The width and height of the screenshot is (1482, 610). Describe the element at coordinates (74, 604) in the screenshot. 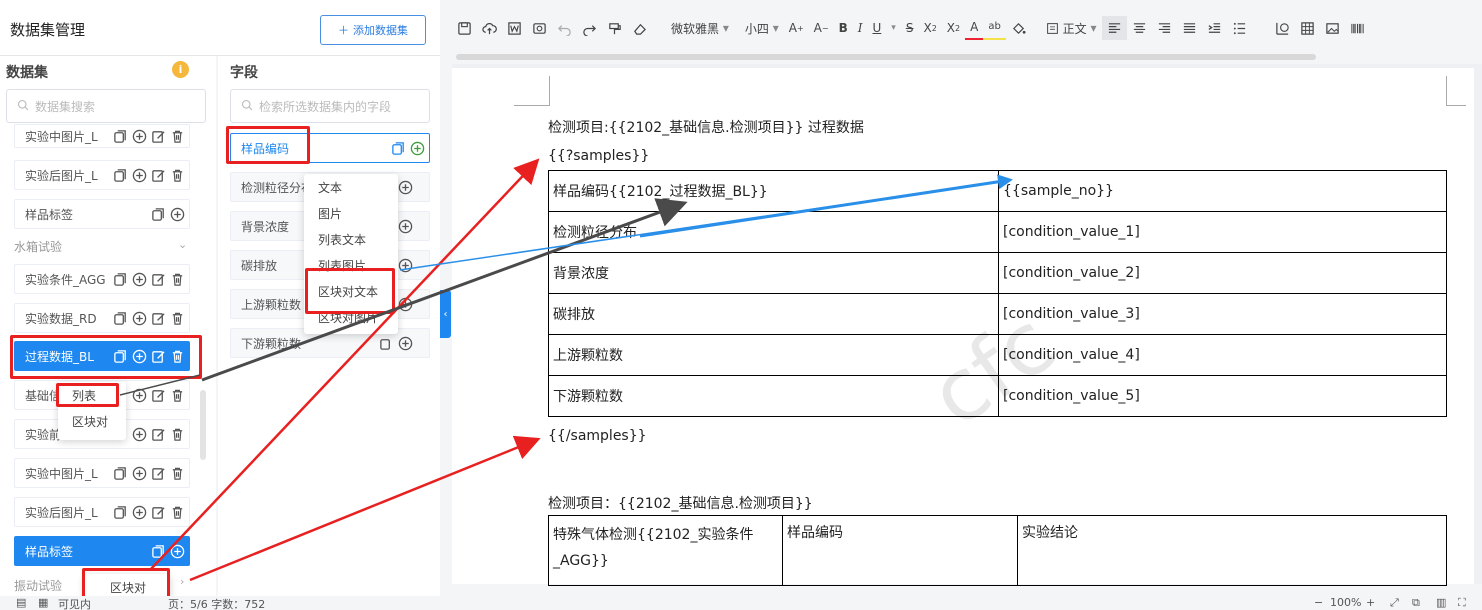

I see `view-mode-label: 可见内` at that location.